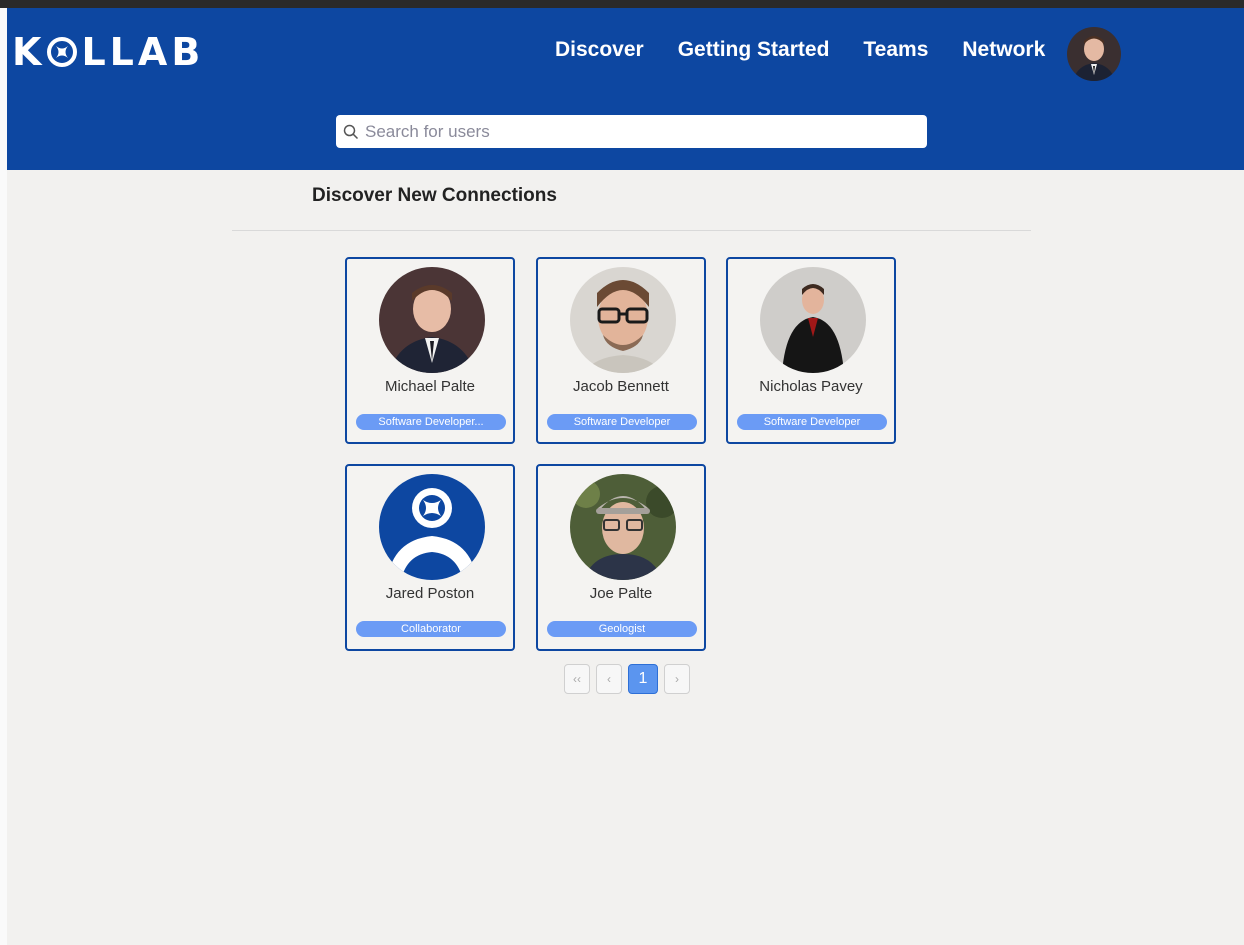 The width and height of the screenshot is (1244, 945). What do you see at coordinates (430, 386) in the screenshot?
I see `card-name: Michael Palte` at bounding box center [430, 386].